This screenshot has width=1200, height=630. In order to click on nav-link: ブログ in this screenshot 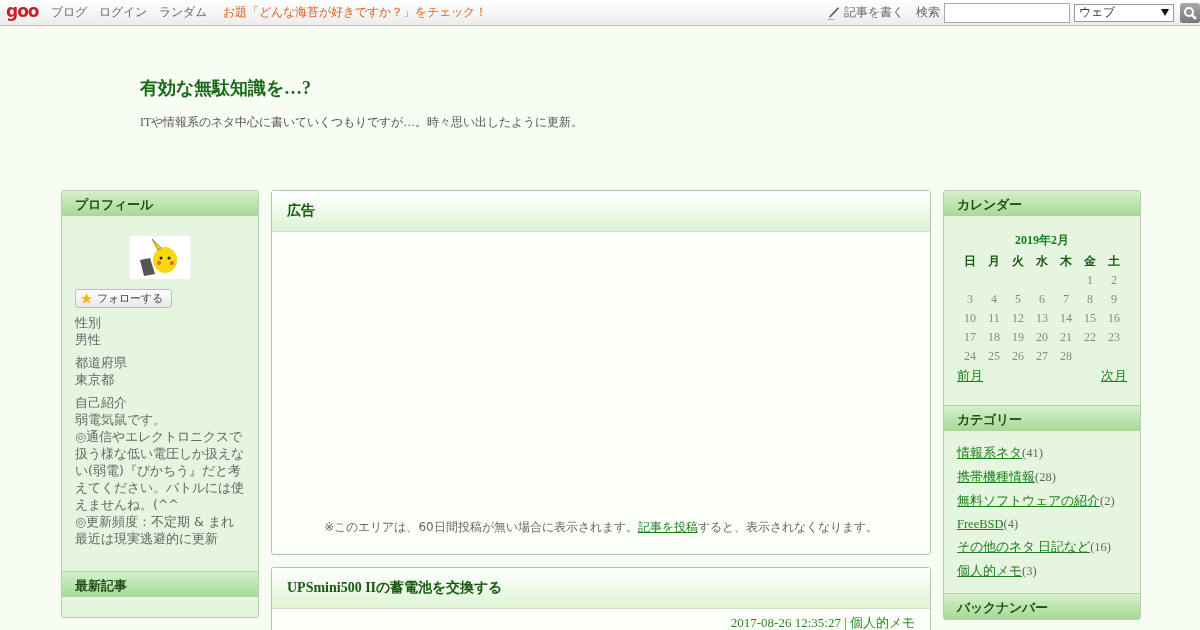, I will do `click(68, 12)`.